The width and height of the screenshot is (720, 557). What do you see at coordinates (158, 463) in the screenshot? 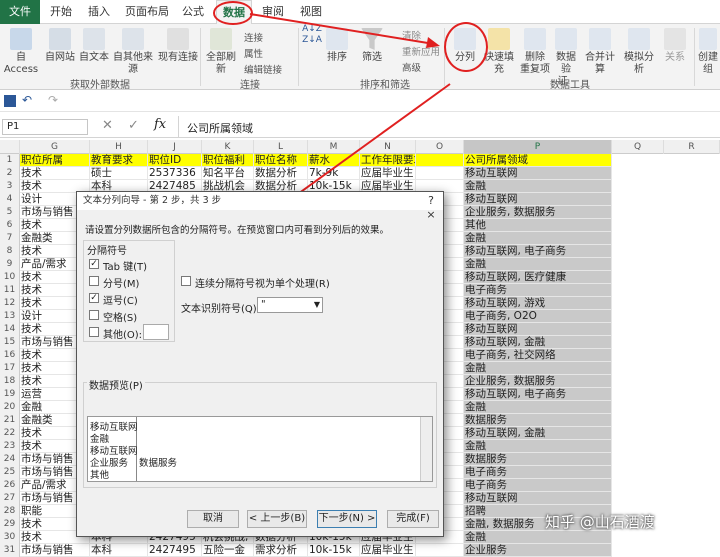
I see `preview-cell: 数据服务` at bounding box center [158, 463].